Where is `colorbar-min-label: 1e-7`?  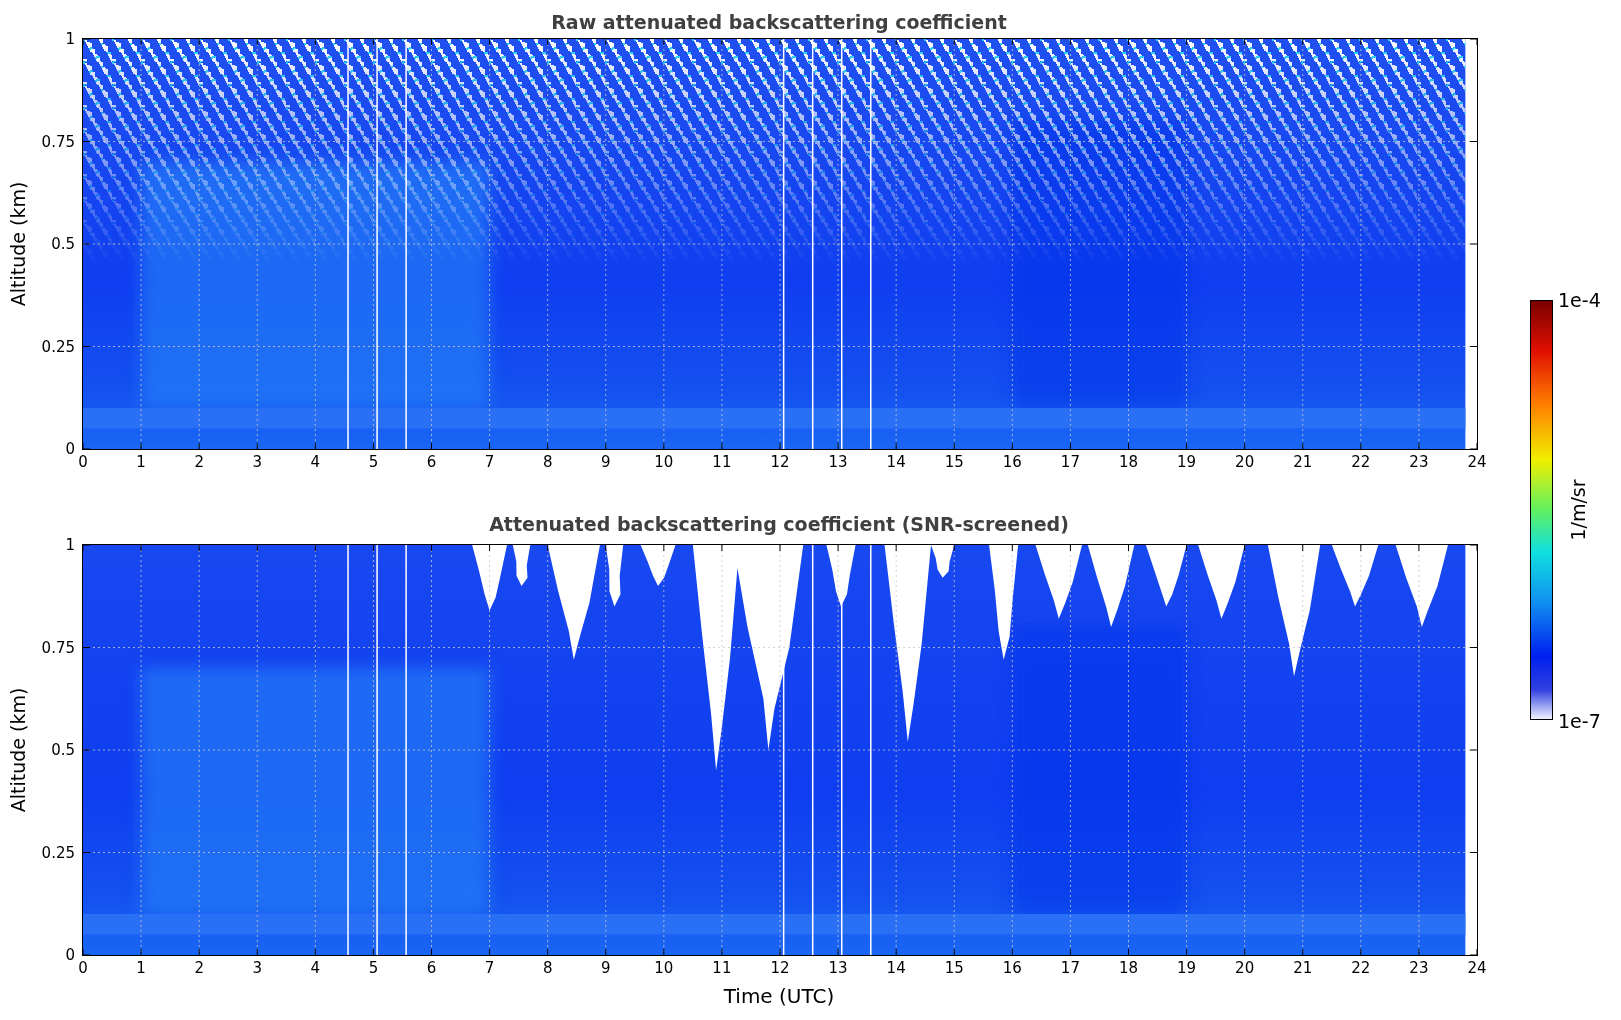 colorbar-min-label: 1e-7 is located at coordinates (1579, 721).